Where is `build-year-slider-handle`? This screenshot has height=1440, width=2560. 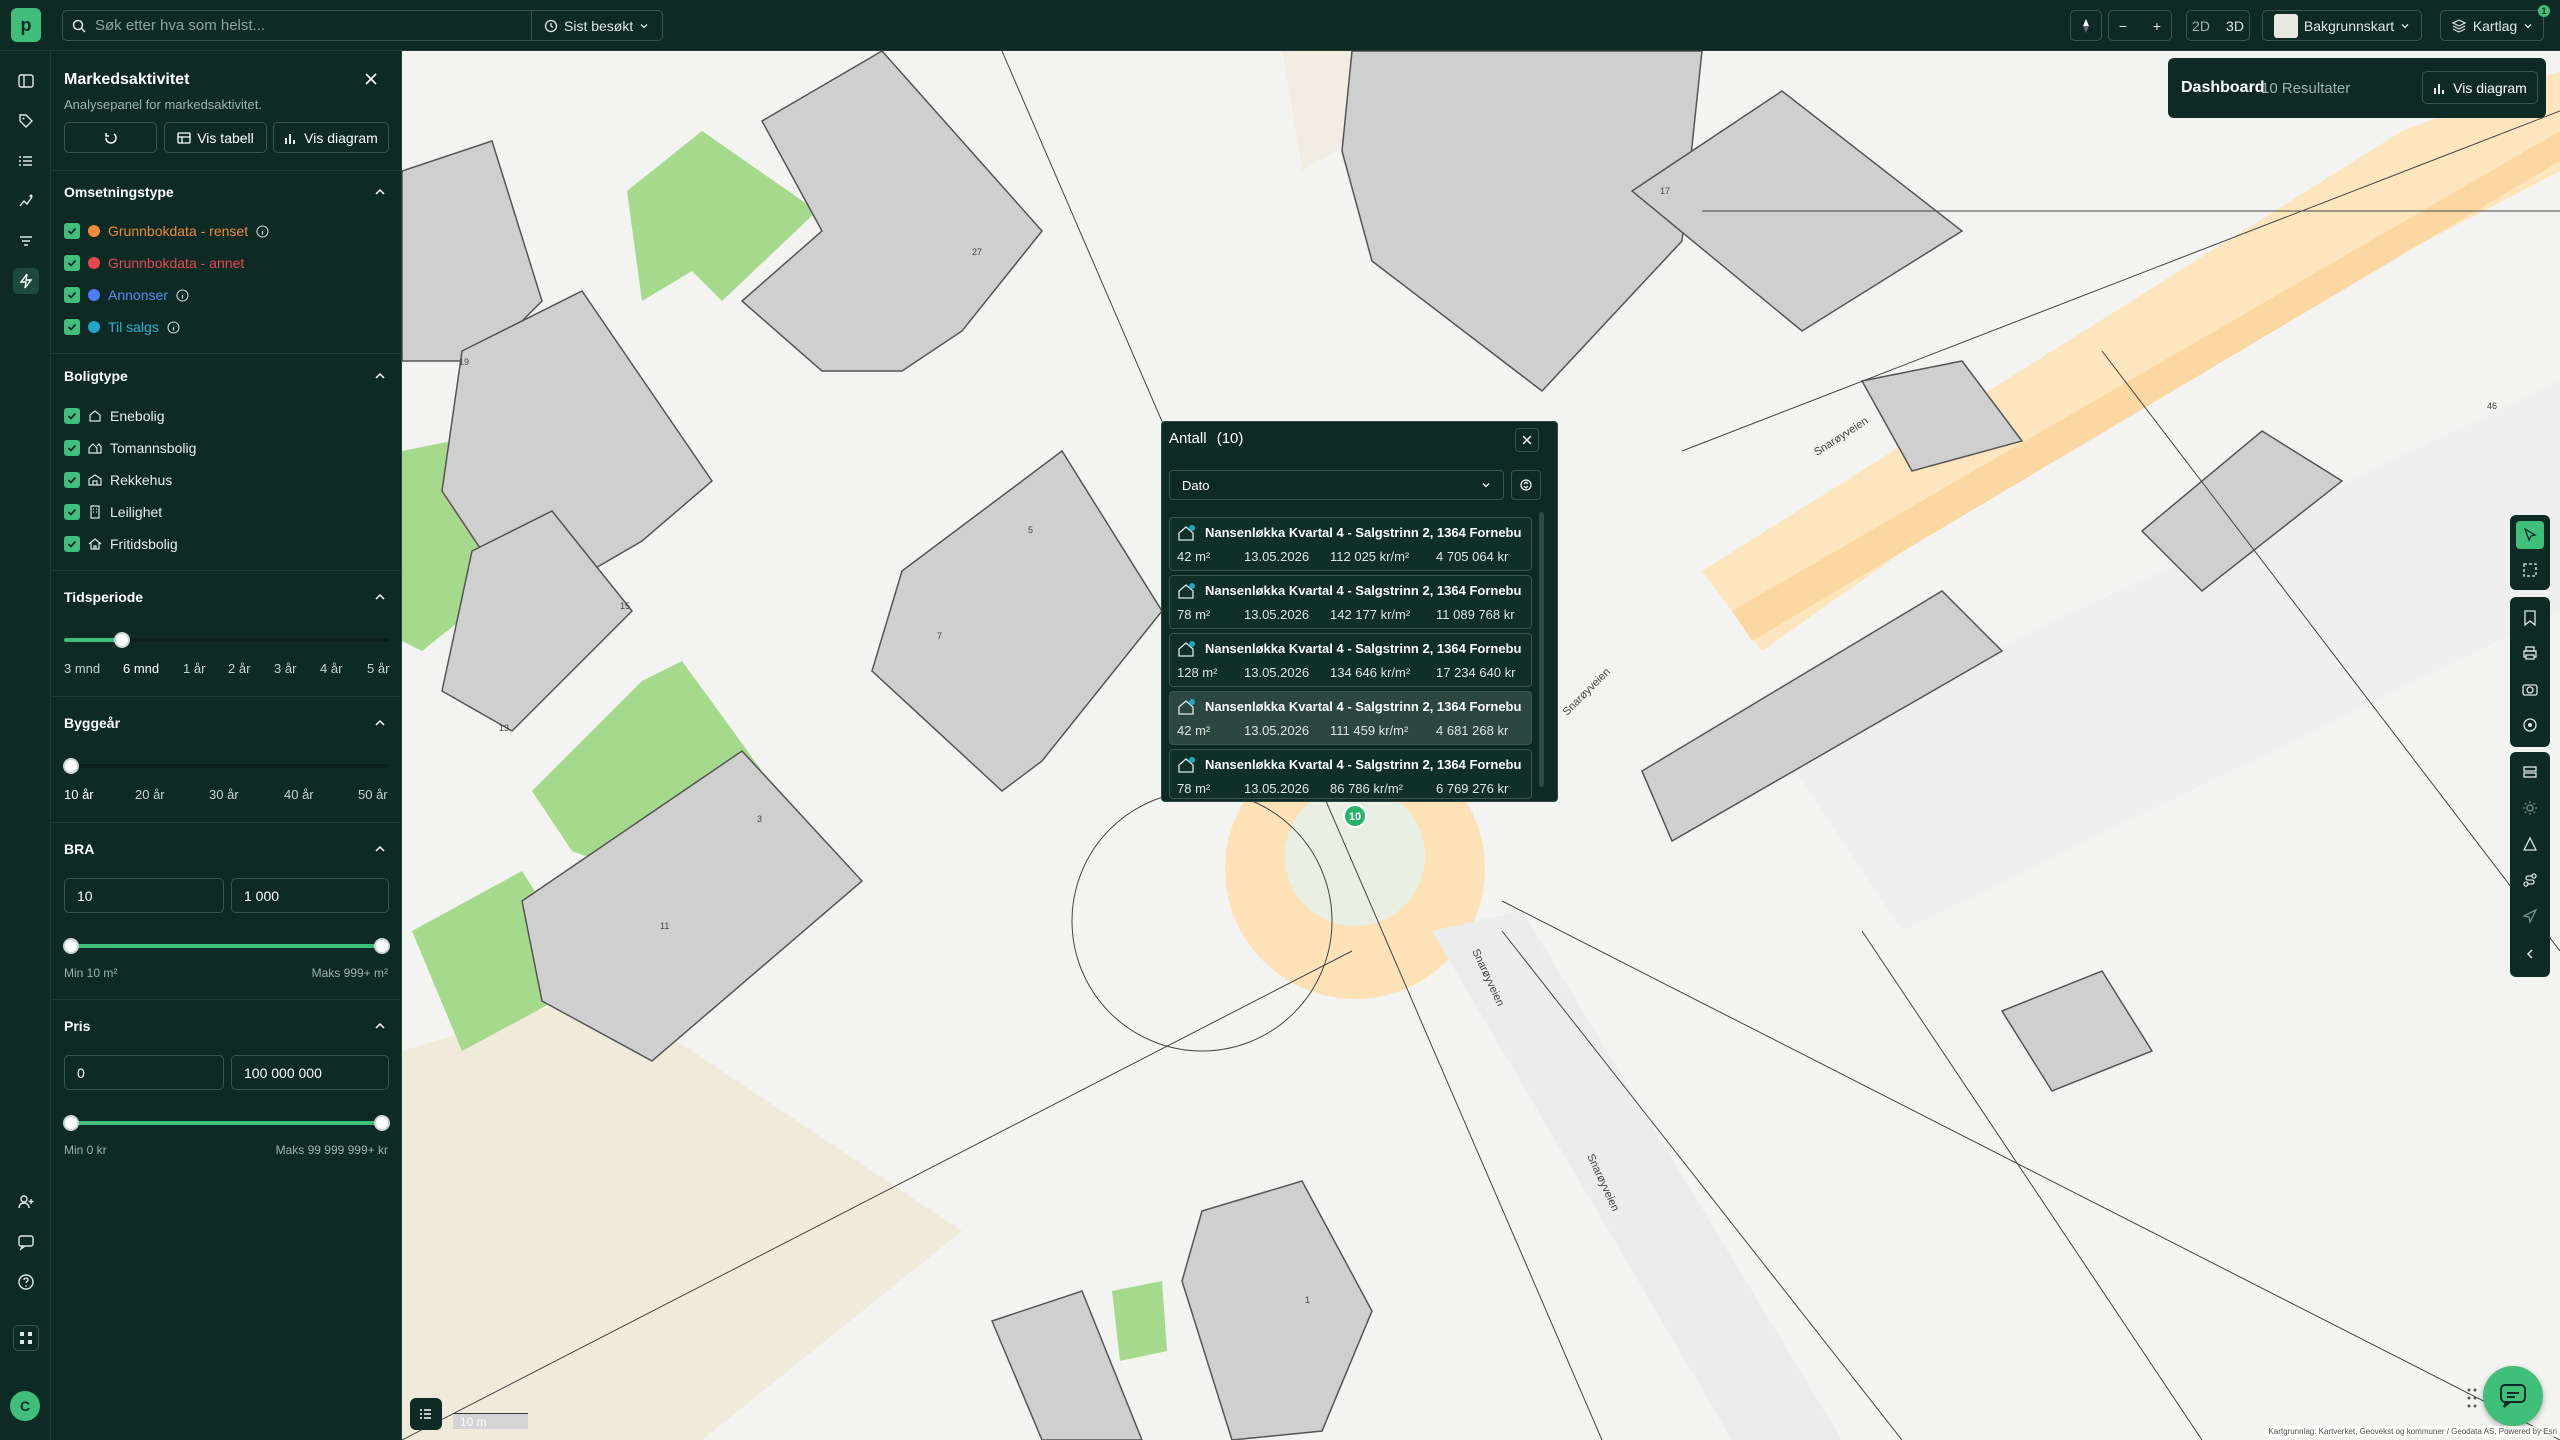
build-year-slider-handle is located at coordinates (71, 766).